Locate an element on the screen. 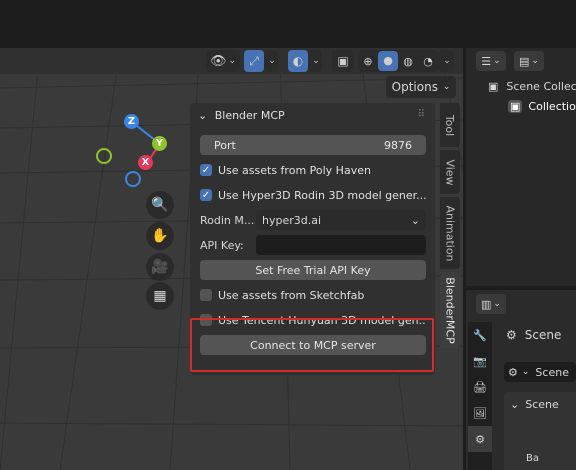 The height and width of the screenshot is (470, 576). filter-dropdown: ▤ ⌄ is located at coordinates (529, 61).